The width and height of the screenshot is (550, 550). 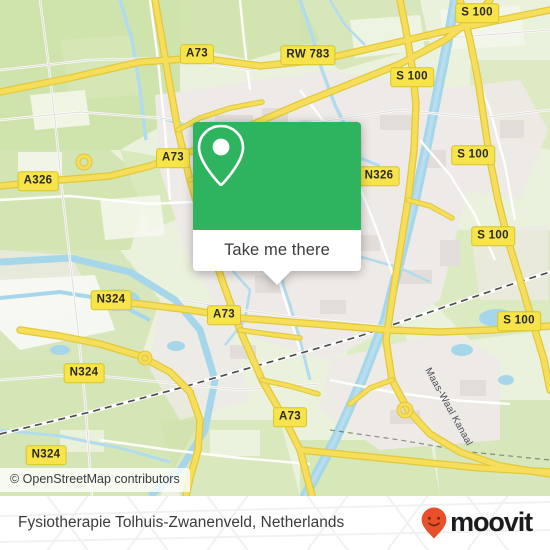 I want to click on road-shield-n326: N326, so click(x=379, y=176).